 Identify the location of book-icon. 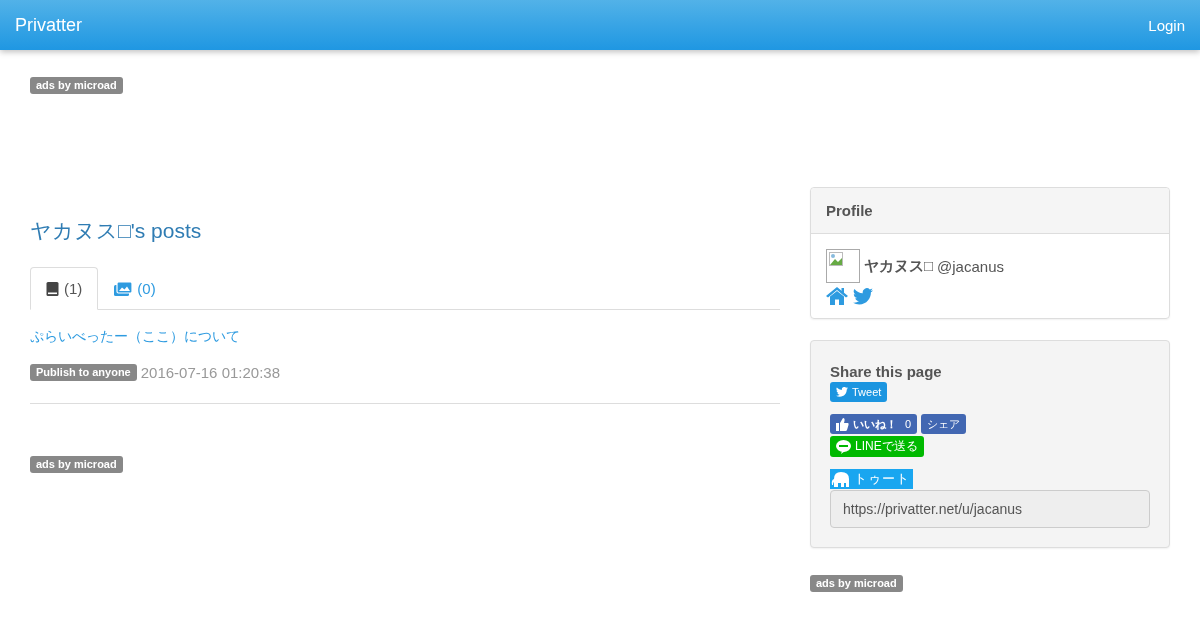
(52, 288).